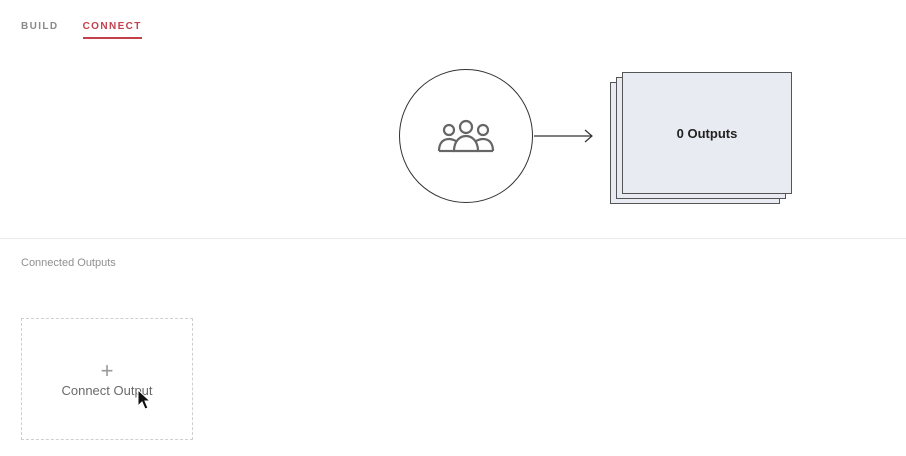 Image resolution: width=906 pixels, height=456 pixels. I want to click on section-divider, so click(453, 238).